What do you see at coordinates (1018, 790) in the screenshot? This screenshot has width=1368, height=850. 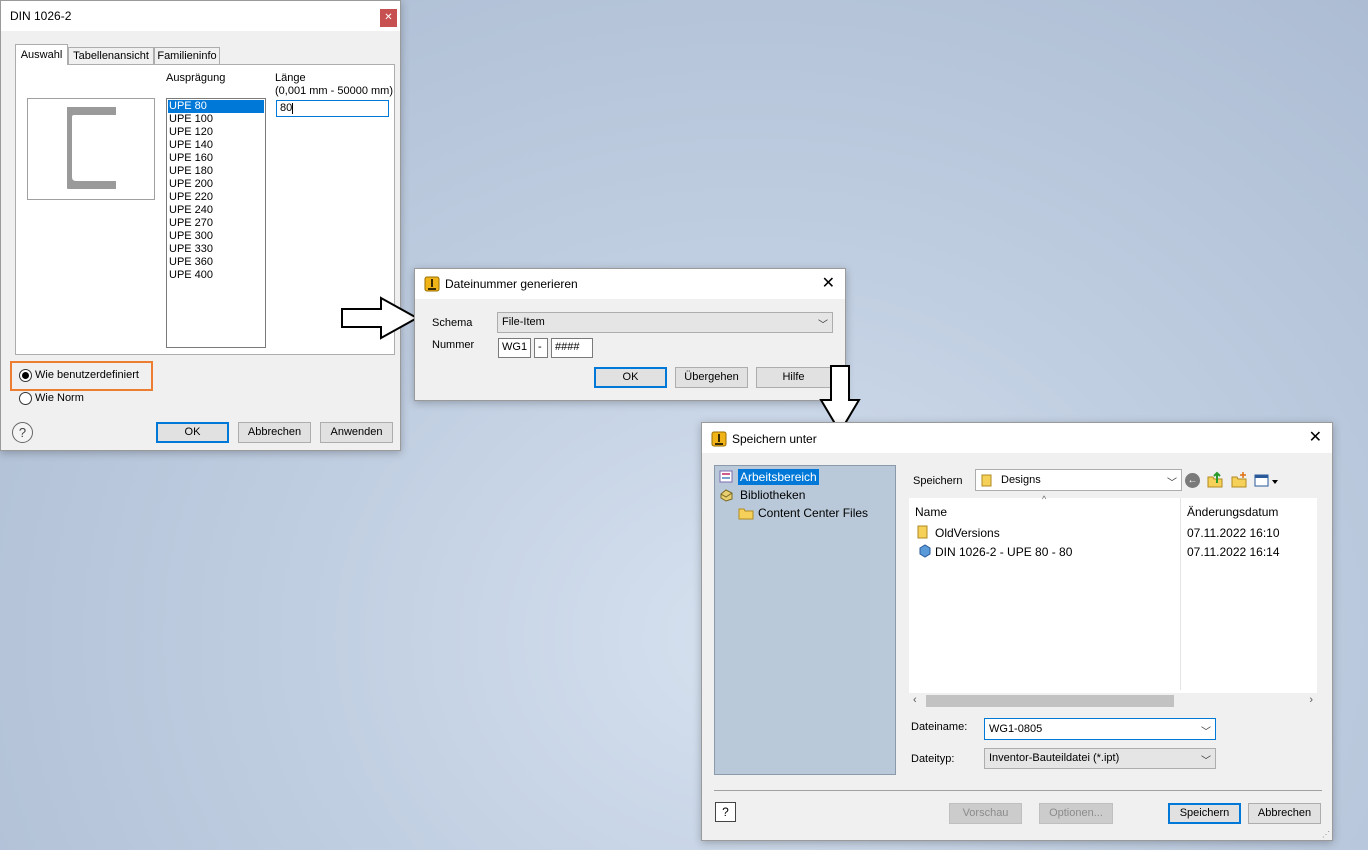 I see `footer-divider` at bounding box center [1018, 790].